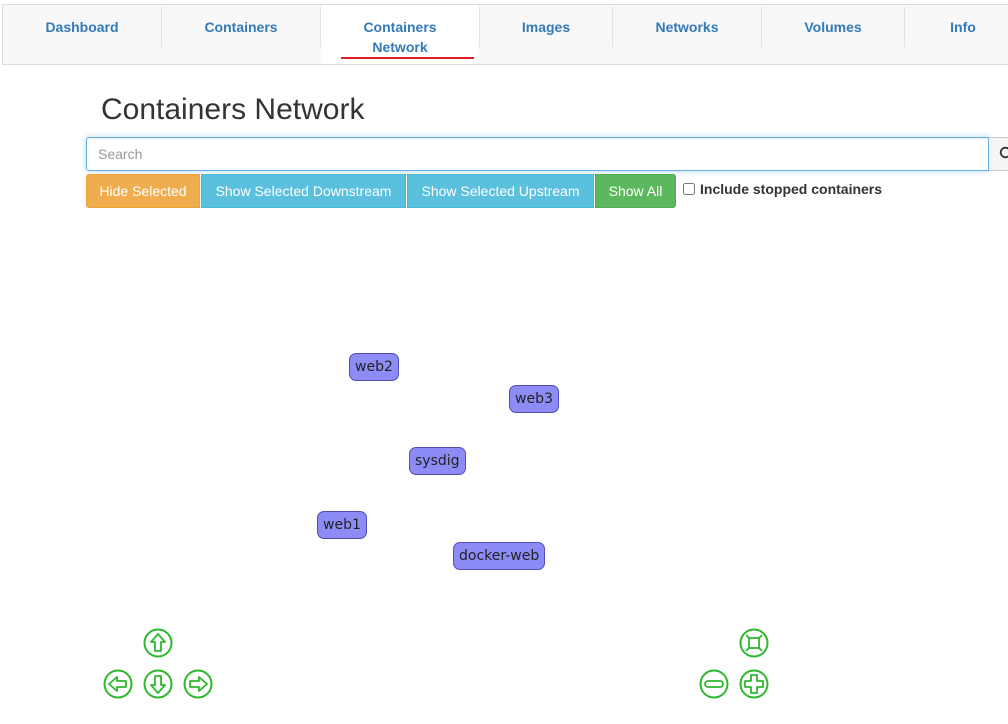  I want to click on hide-selected-label: Hide Selected, so click(143, 191).